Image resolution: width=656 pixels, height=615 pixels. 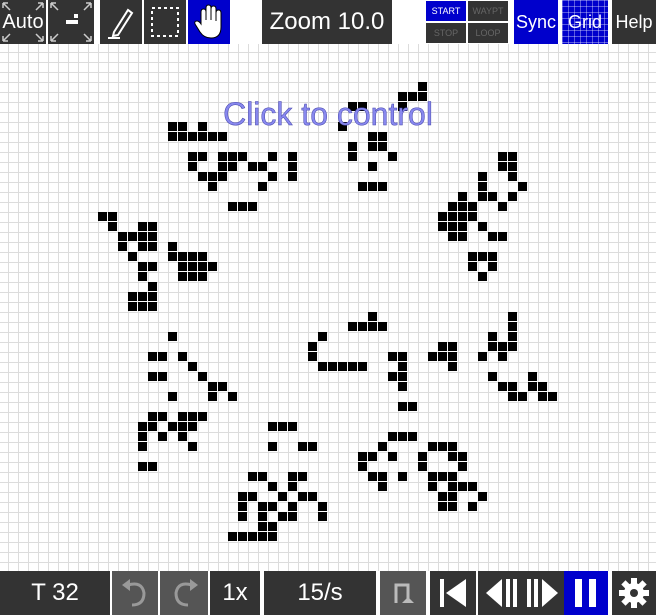 I want to click on waypoint-button: WAYPT, so click(x=488, y=11).